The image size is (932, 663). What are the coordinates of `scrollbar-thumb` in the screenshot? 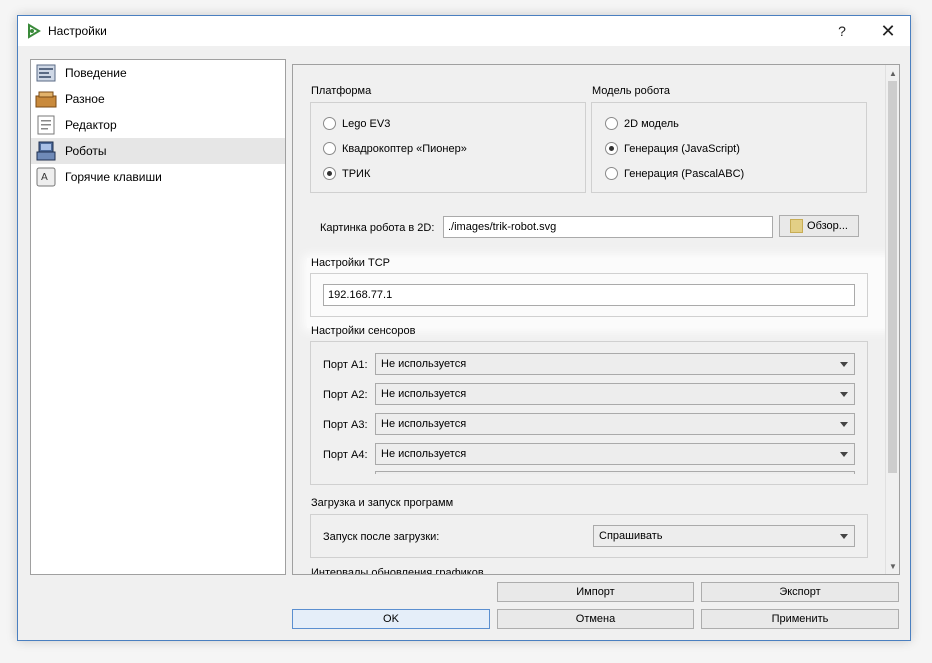 It's located at (892, 277).